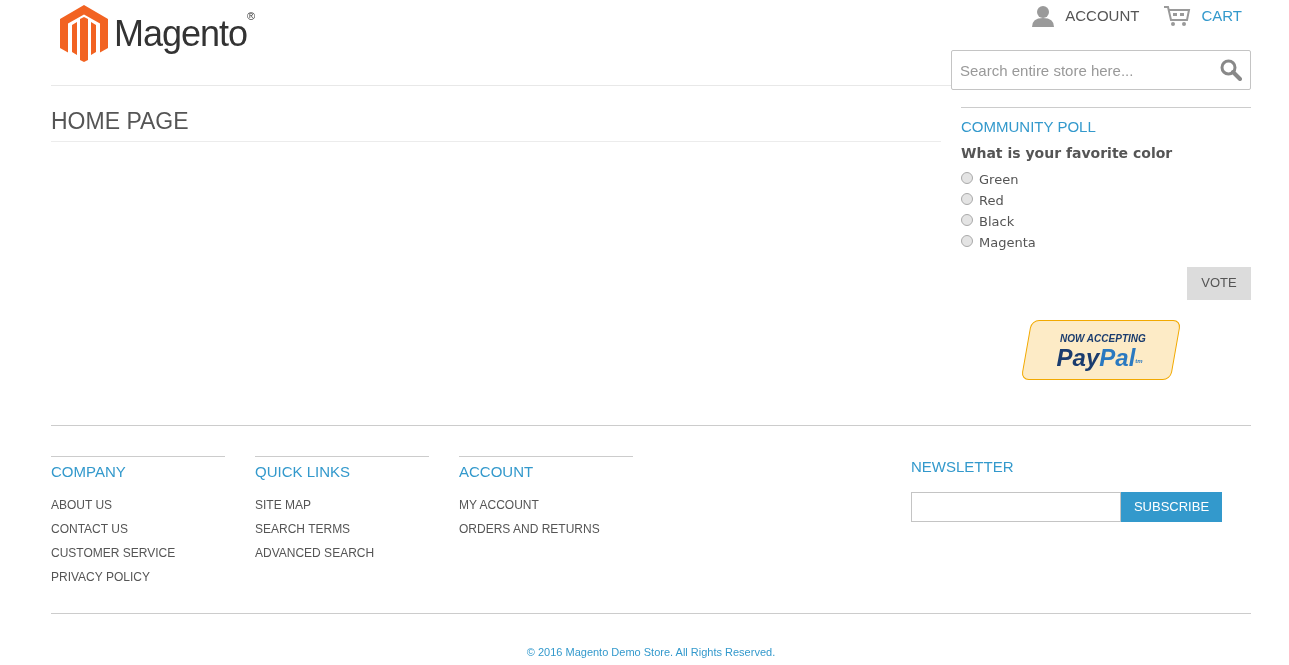 The width and height of the screenshot is (1289, 665). Describe the element at coordinates (89, 529) in the screenshot. I see `footer-link: CONTACT US` at that location.